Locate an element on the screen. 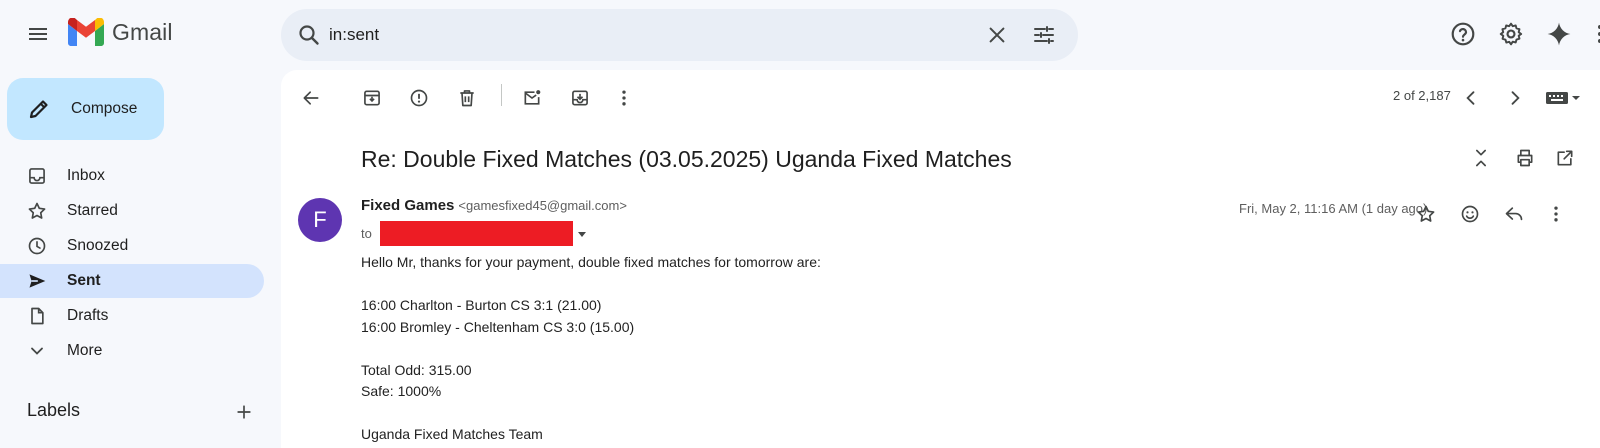  search-options-button is located at coordinates (1044, 35).